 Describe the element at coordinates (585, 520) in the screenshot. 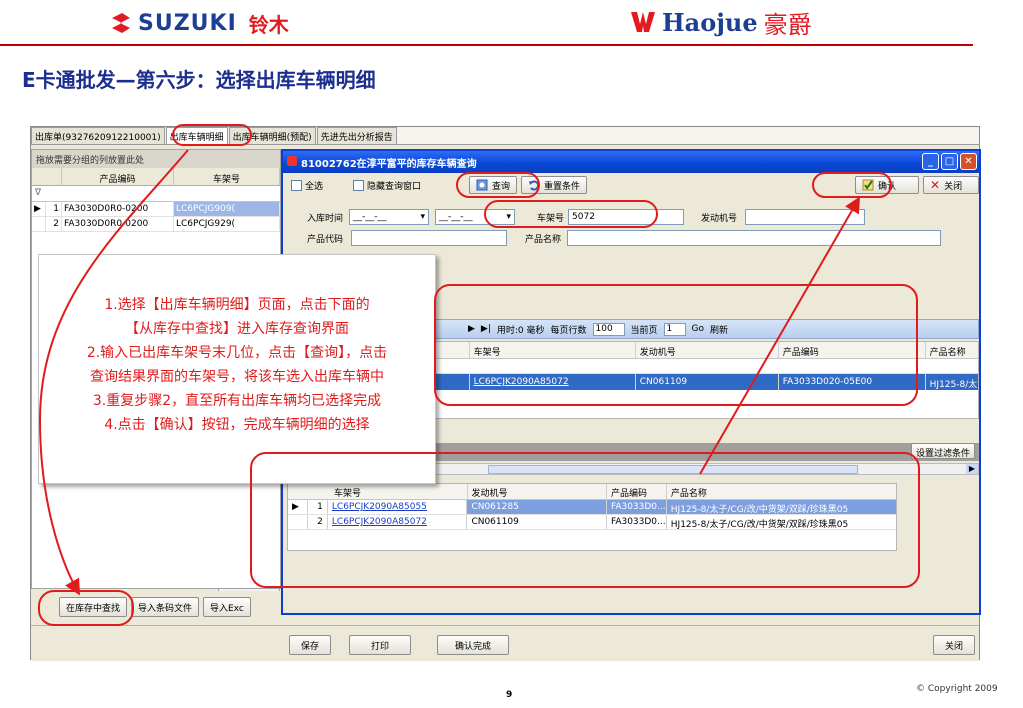

I see `highlight-selected-grid` at that location.